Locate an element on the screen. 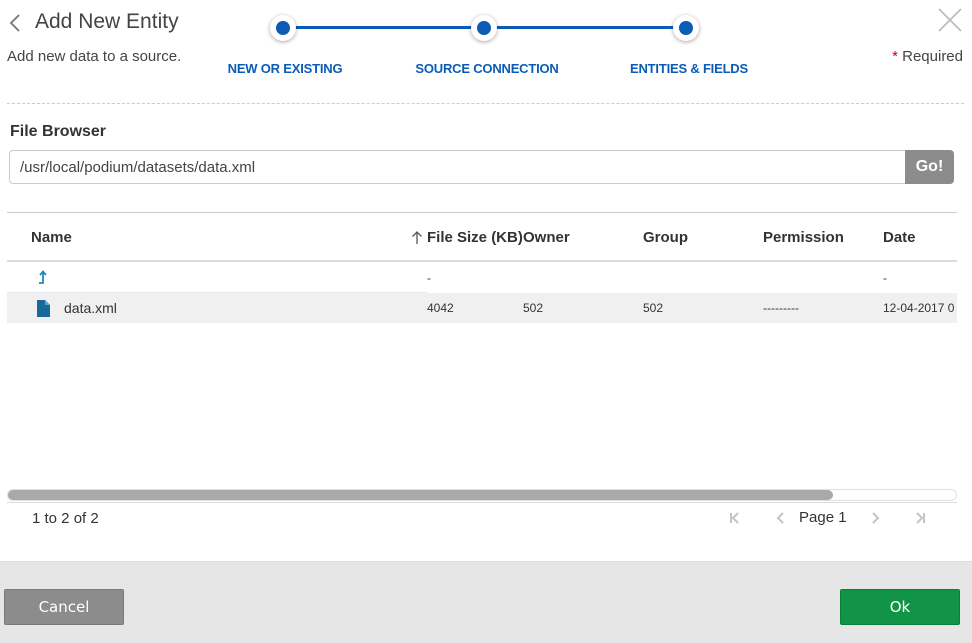 This screenshot has height=643, width=972. column-header-file-size: File Size (KB) is located at coordinates (475, 237).